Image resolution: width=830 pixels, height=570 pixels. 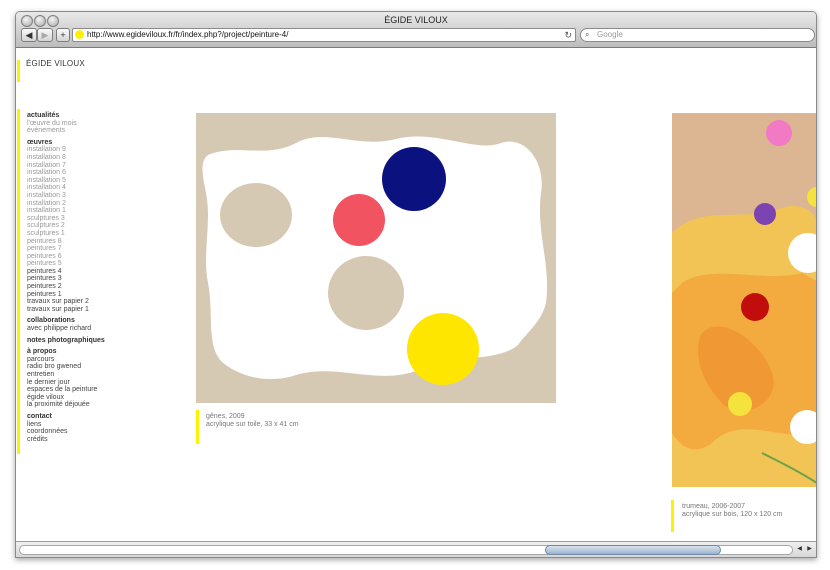 I want to click on scroll-left-arrow-icon: ◀, so click(x=799, y=549).